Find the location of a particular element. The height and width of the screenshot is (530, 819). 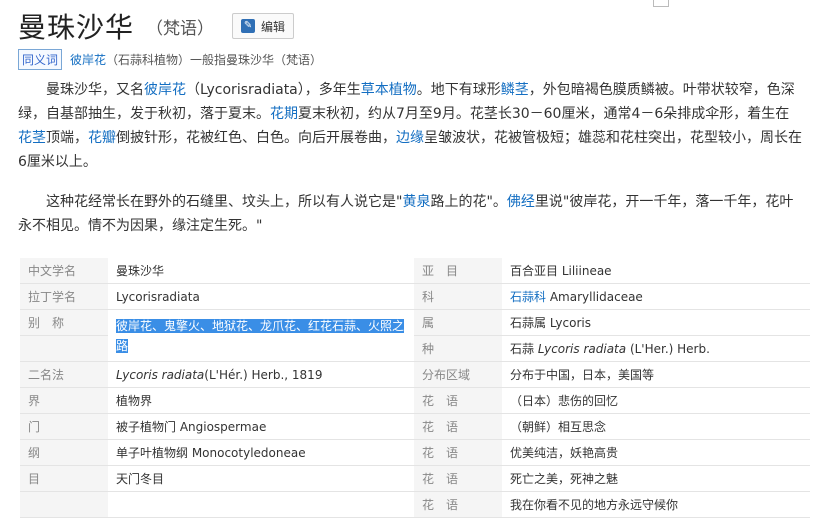

text: 倒披针形，花被红色、白色。向后开展卷曲， is located at coordinates (256, 138).